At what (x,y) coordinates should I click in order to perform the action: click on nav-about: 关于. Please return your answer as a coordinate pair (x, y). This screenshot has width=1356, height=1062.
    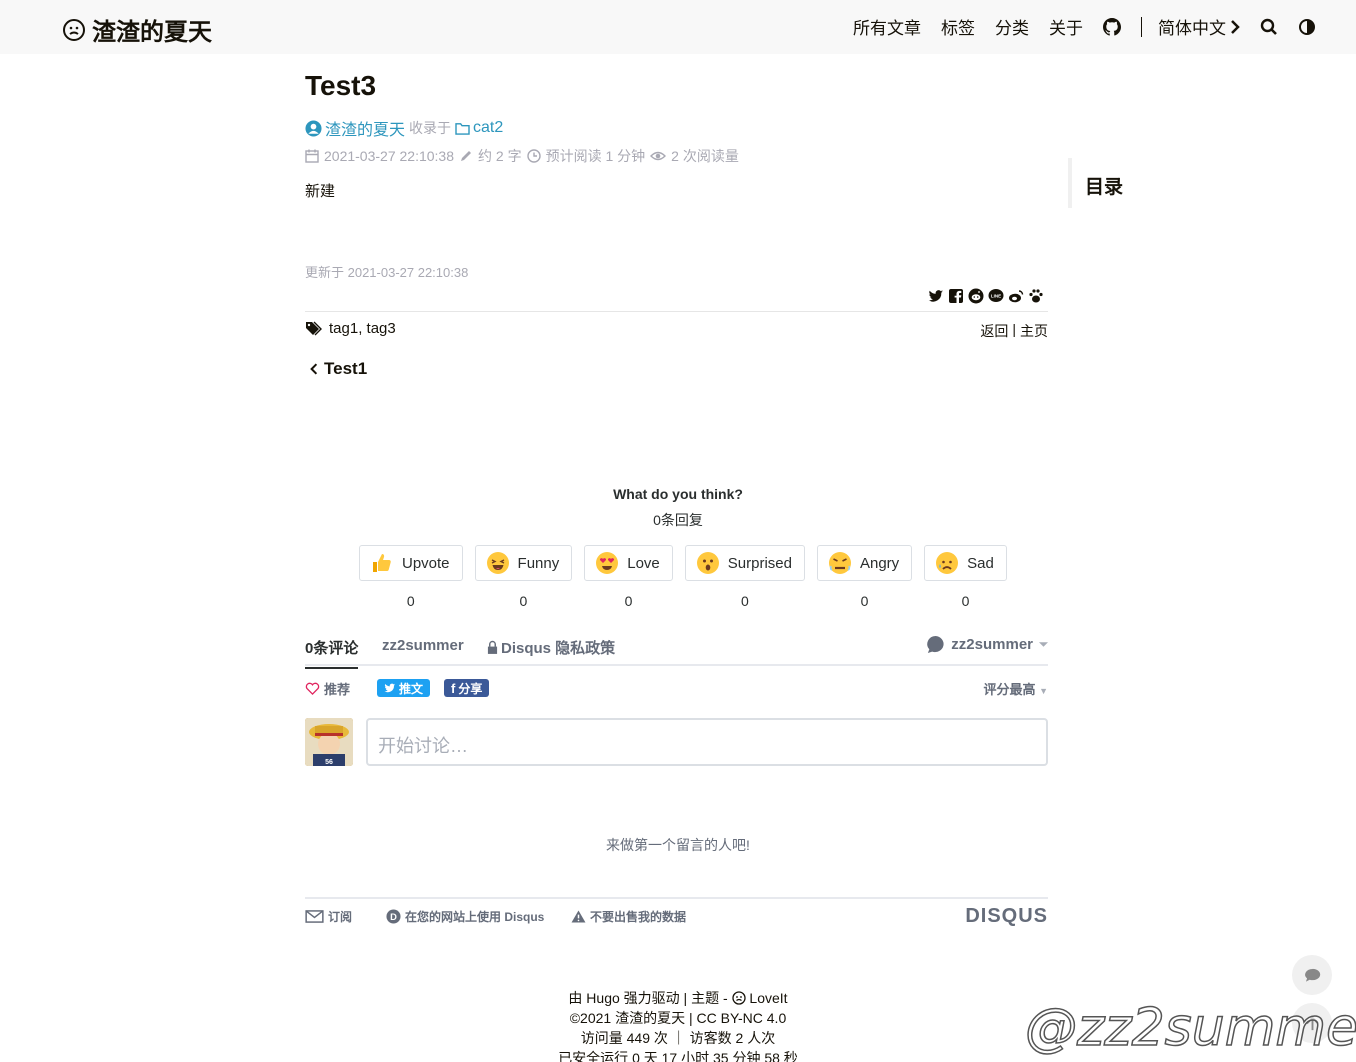
    Looking at the image, I should click on (1066, 26).